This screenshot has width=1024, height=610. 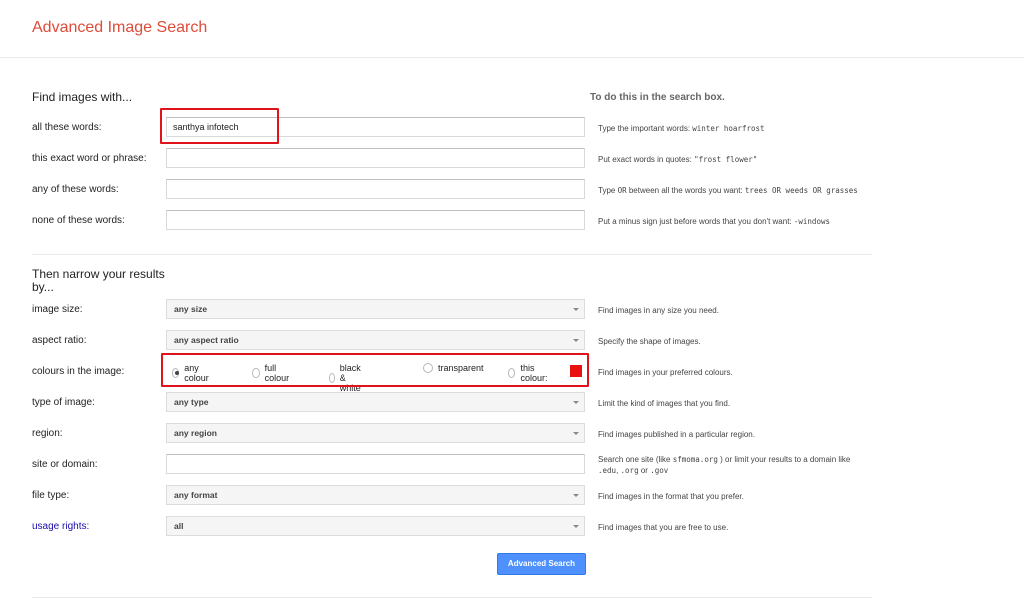 What do you see at coordinates (59, 340) in the screenshot?
I see `aspect-ratio-label: aspect ratio:` at bounding box center [59, 340].